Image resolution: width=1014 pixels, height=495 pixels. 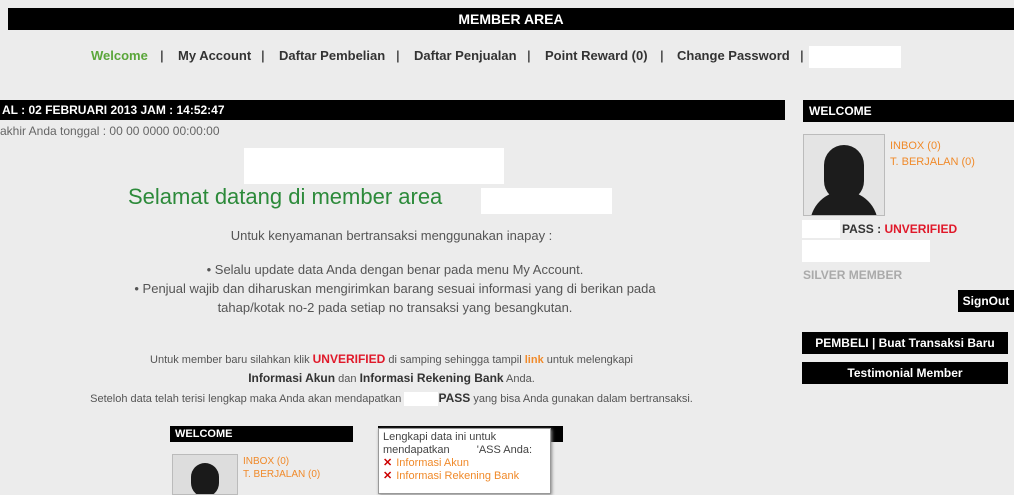 What do you see at coordinates (905, 373) in the screenshot?
I see `testimonial-button: Testimonial Member` at bounding box center [905, 373].